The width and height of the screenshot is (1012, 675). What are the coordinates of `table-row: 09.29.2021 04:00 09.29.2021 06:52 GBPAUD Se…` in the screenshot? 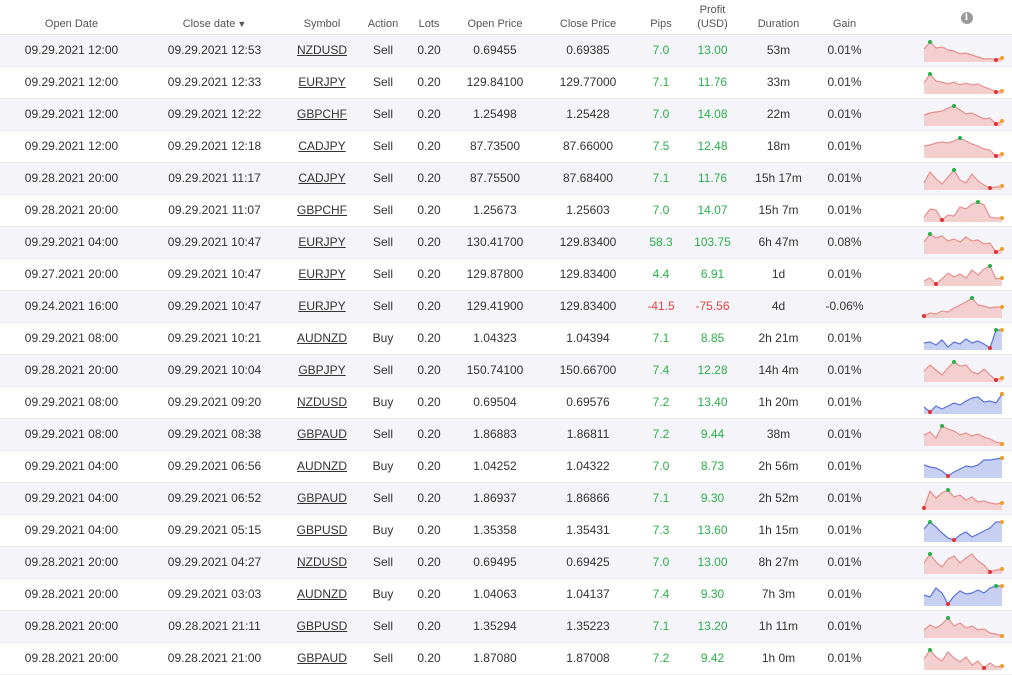 It's located at (506, 498).